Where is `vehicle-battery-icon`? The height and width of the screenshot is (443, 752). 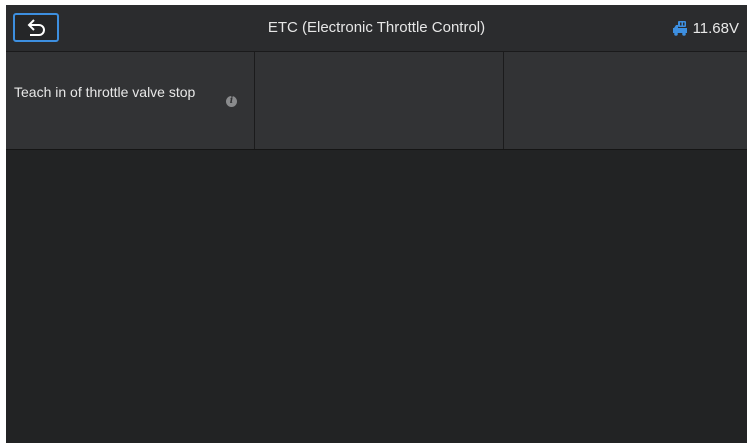
vehicle-battery-icon is located at coordinates (679, 28).